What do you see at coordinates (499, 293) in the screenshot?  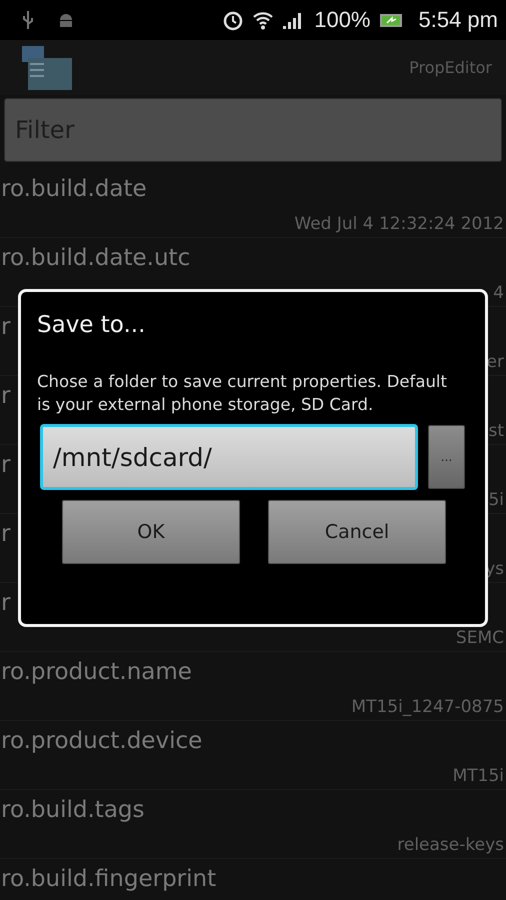 I see `property-value: 4` at bounding box center [499, 293].